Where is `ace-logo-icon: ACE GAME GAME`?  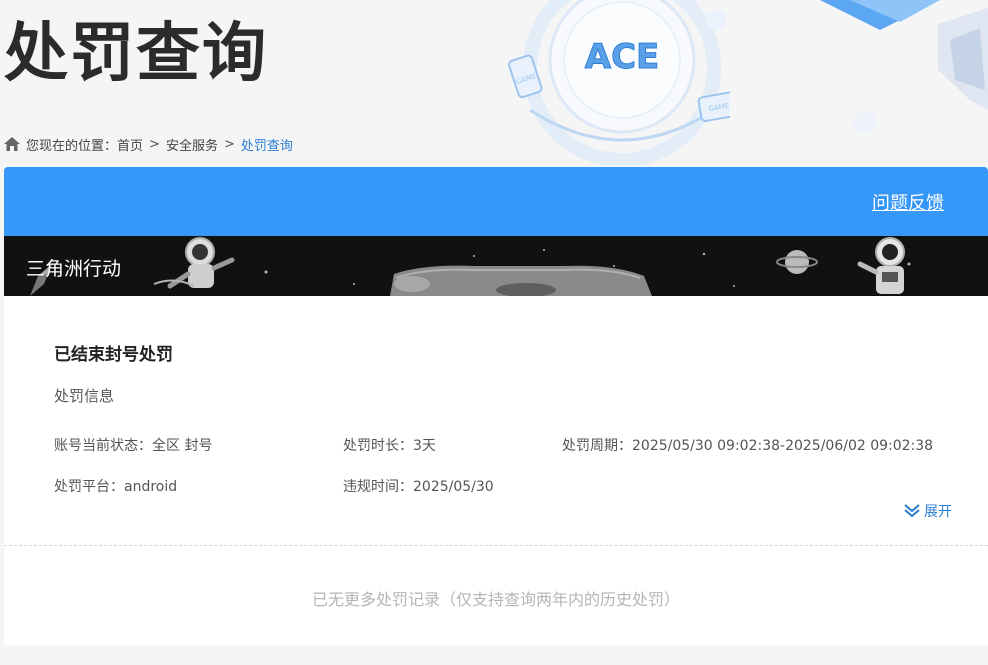 ace-logo-icon: ACE GAME GAME is located at coordinates (619, 82).